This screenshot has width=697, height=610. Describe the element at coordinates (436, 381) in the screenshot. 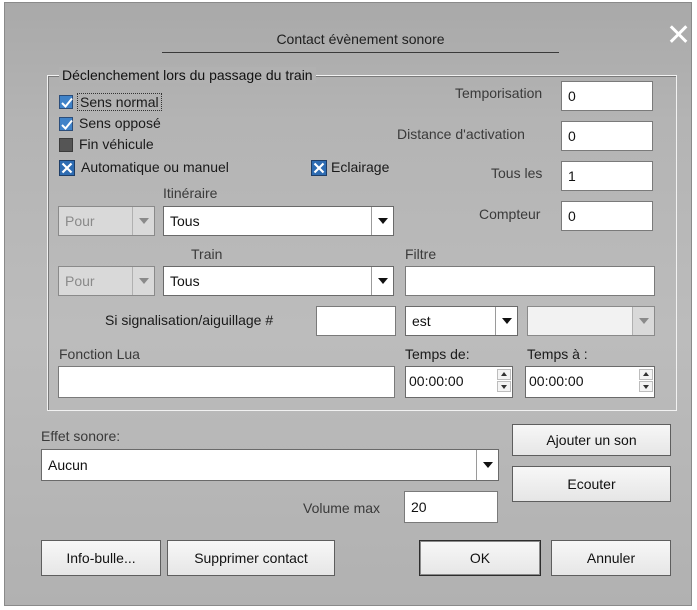

I see `temps-de-value: 00:00:00` at that location.